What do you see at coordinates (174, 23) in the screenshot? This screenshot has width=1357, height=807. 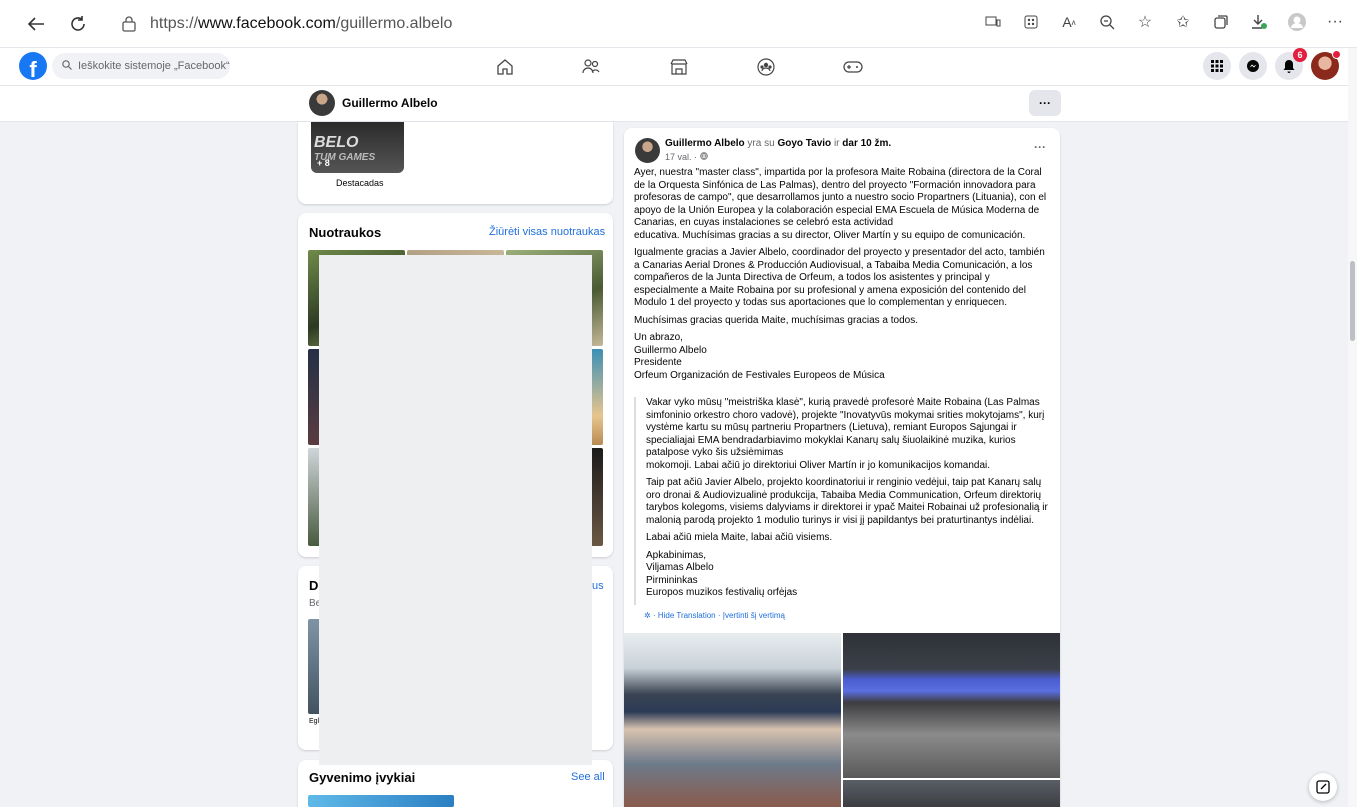 I see `url-prefix: https://` at bounding box center [174, 23].